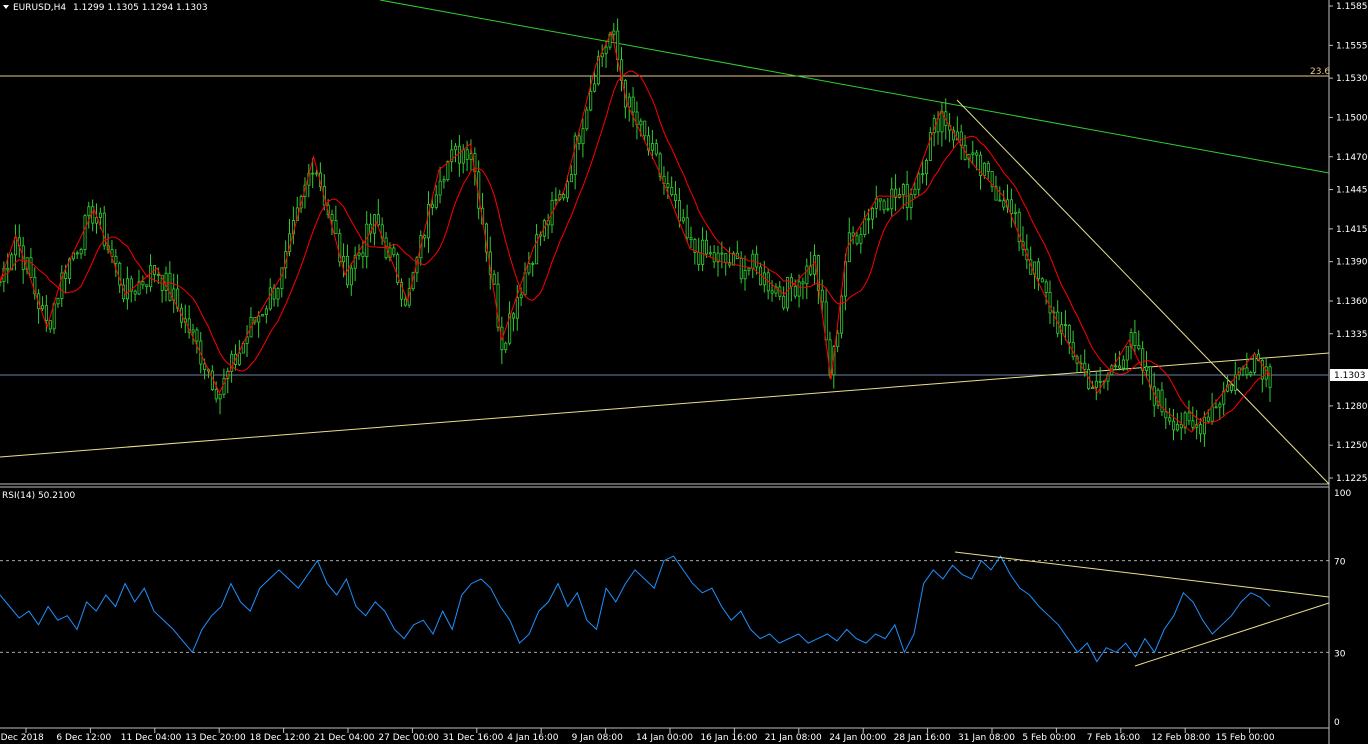  What do you see at coordinates (1342, 494) in the screenshot?
I see `rsi-tick-label: 100` at bounding box center [1342, 494].